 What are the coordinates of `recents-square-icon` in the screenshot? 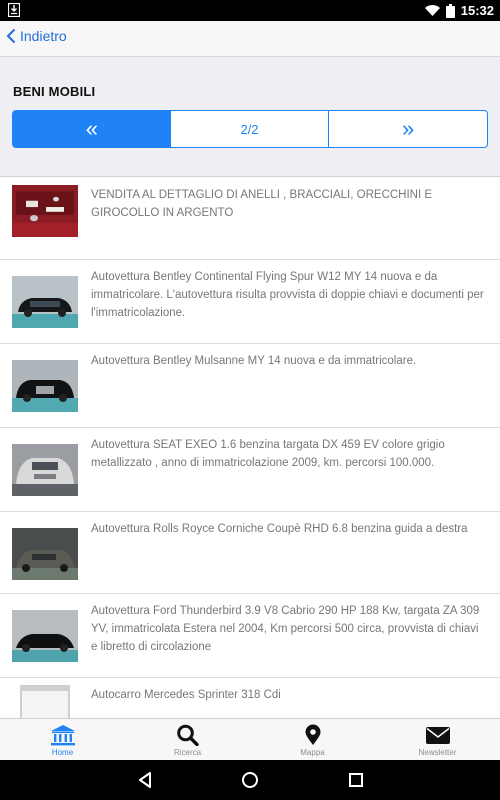 It's located at (356, 780).